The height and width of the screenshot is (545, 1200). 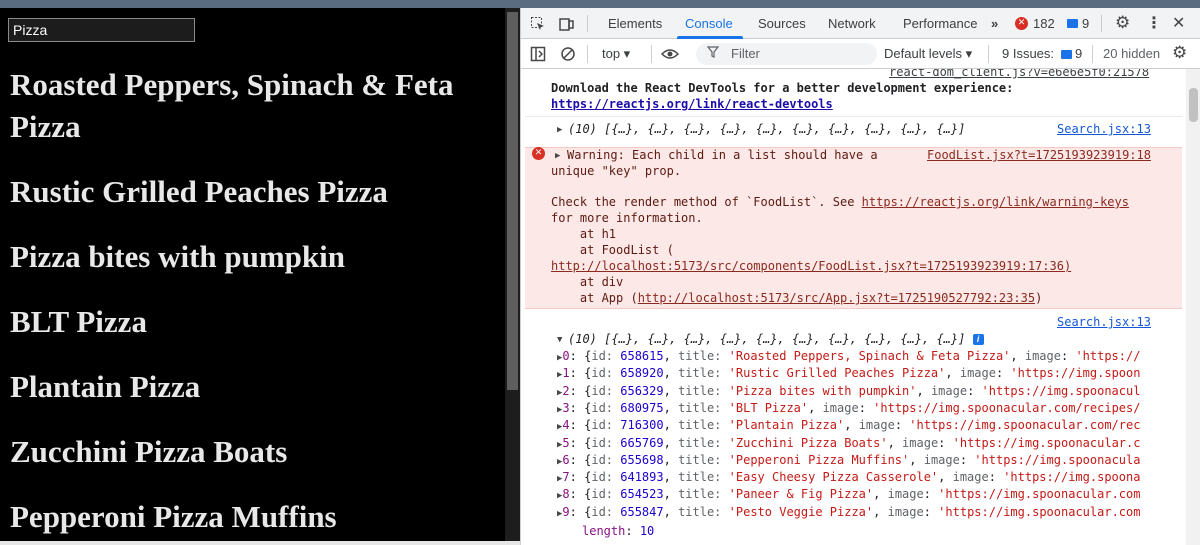 I want to click on device-toolbar-icon, so click(x=567, y=25).